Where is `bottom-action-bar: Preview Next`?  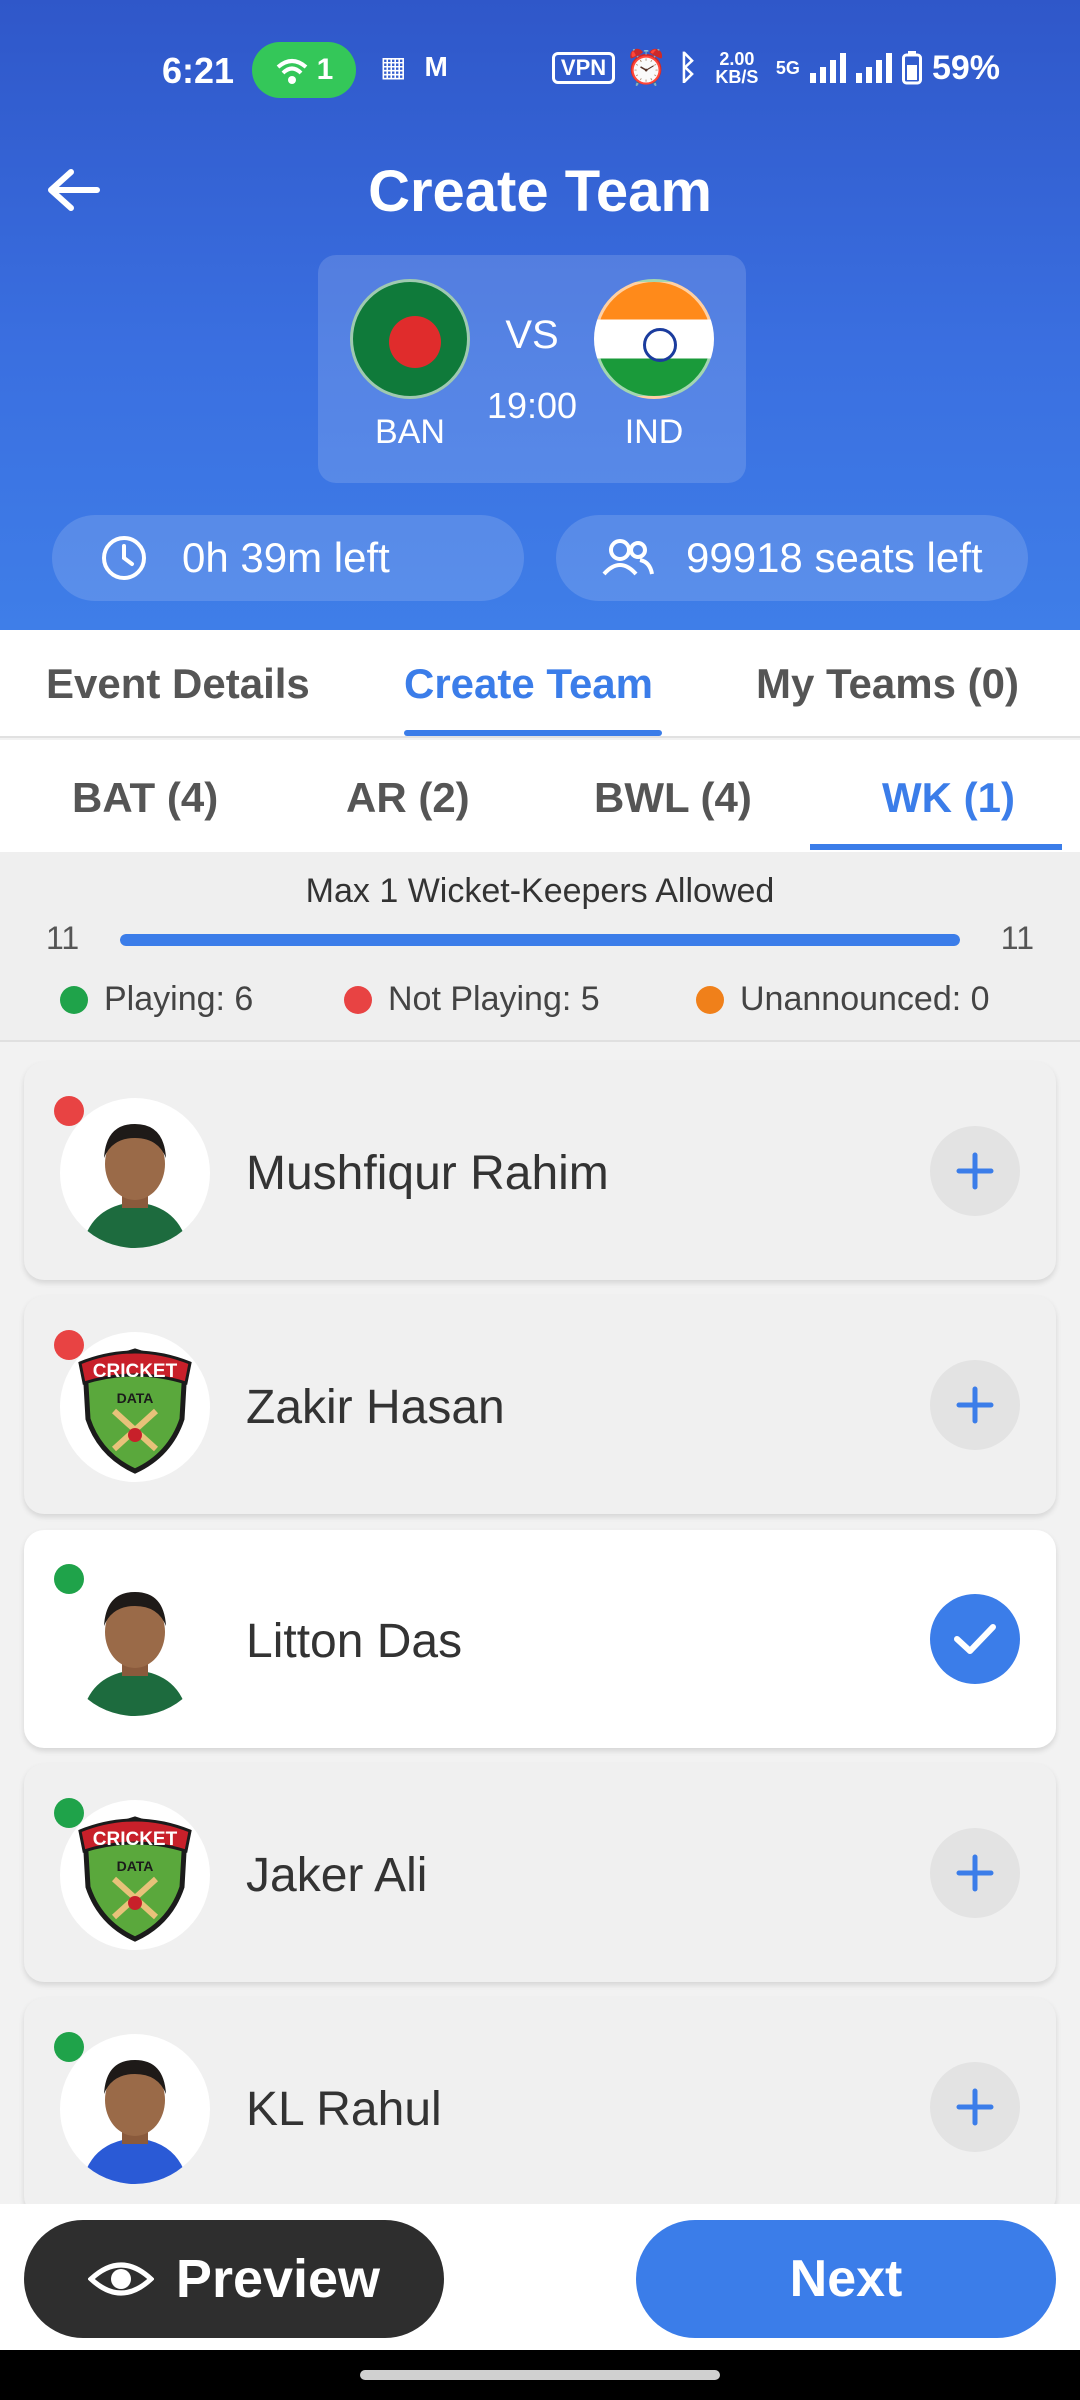
bottom-action-bar: Preview Next is located at coordinates (540, 2277).